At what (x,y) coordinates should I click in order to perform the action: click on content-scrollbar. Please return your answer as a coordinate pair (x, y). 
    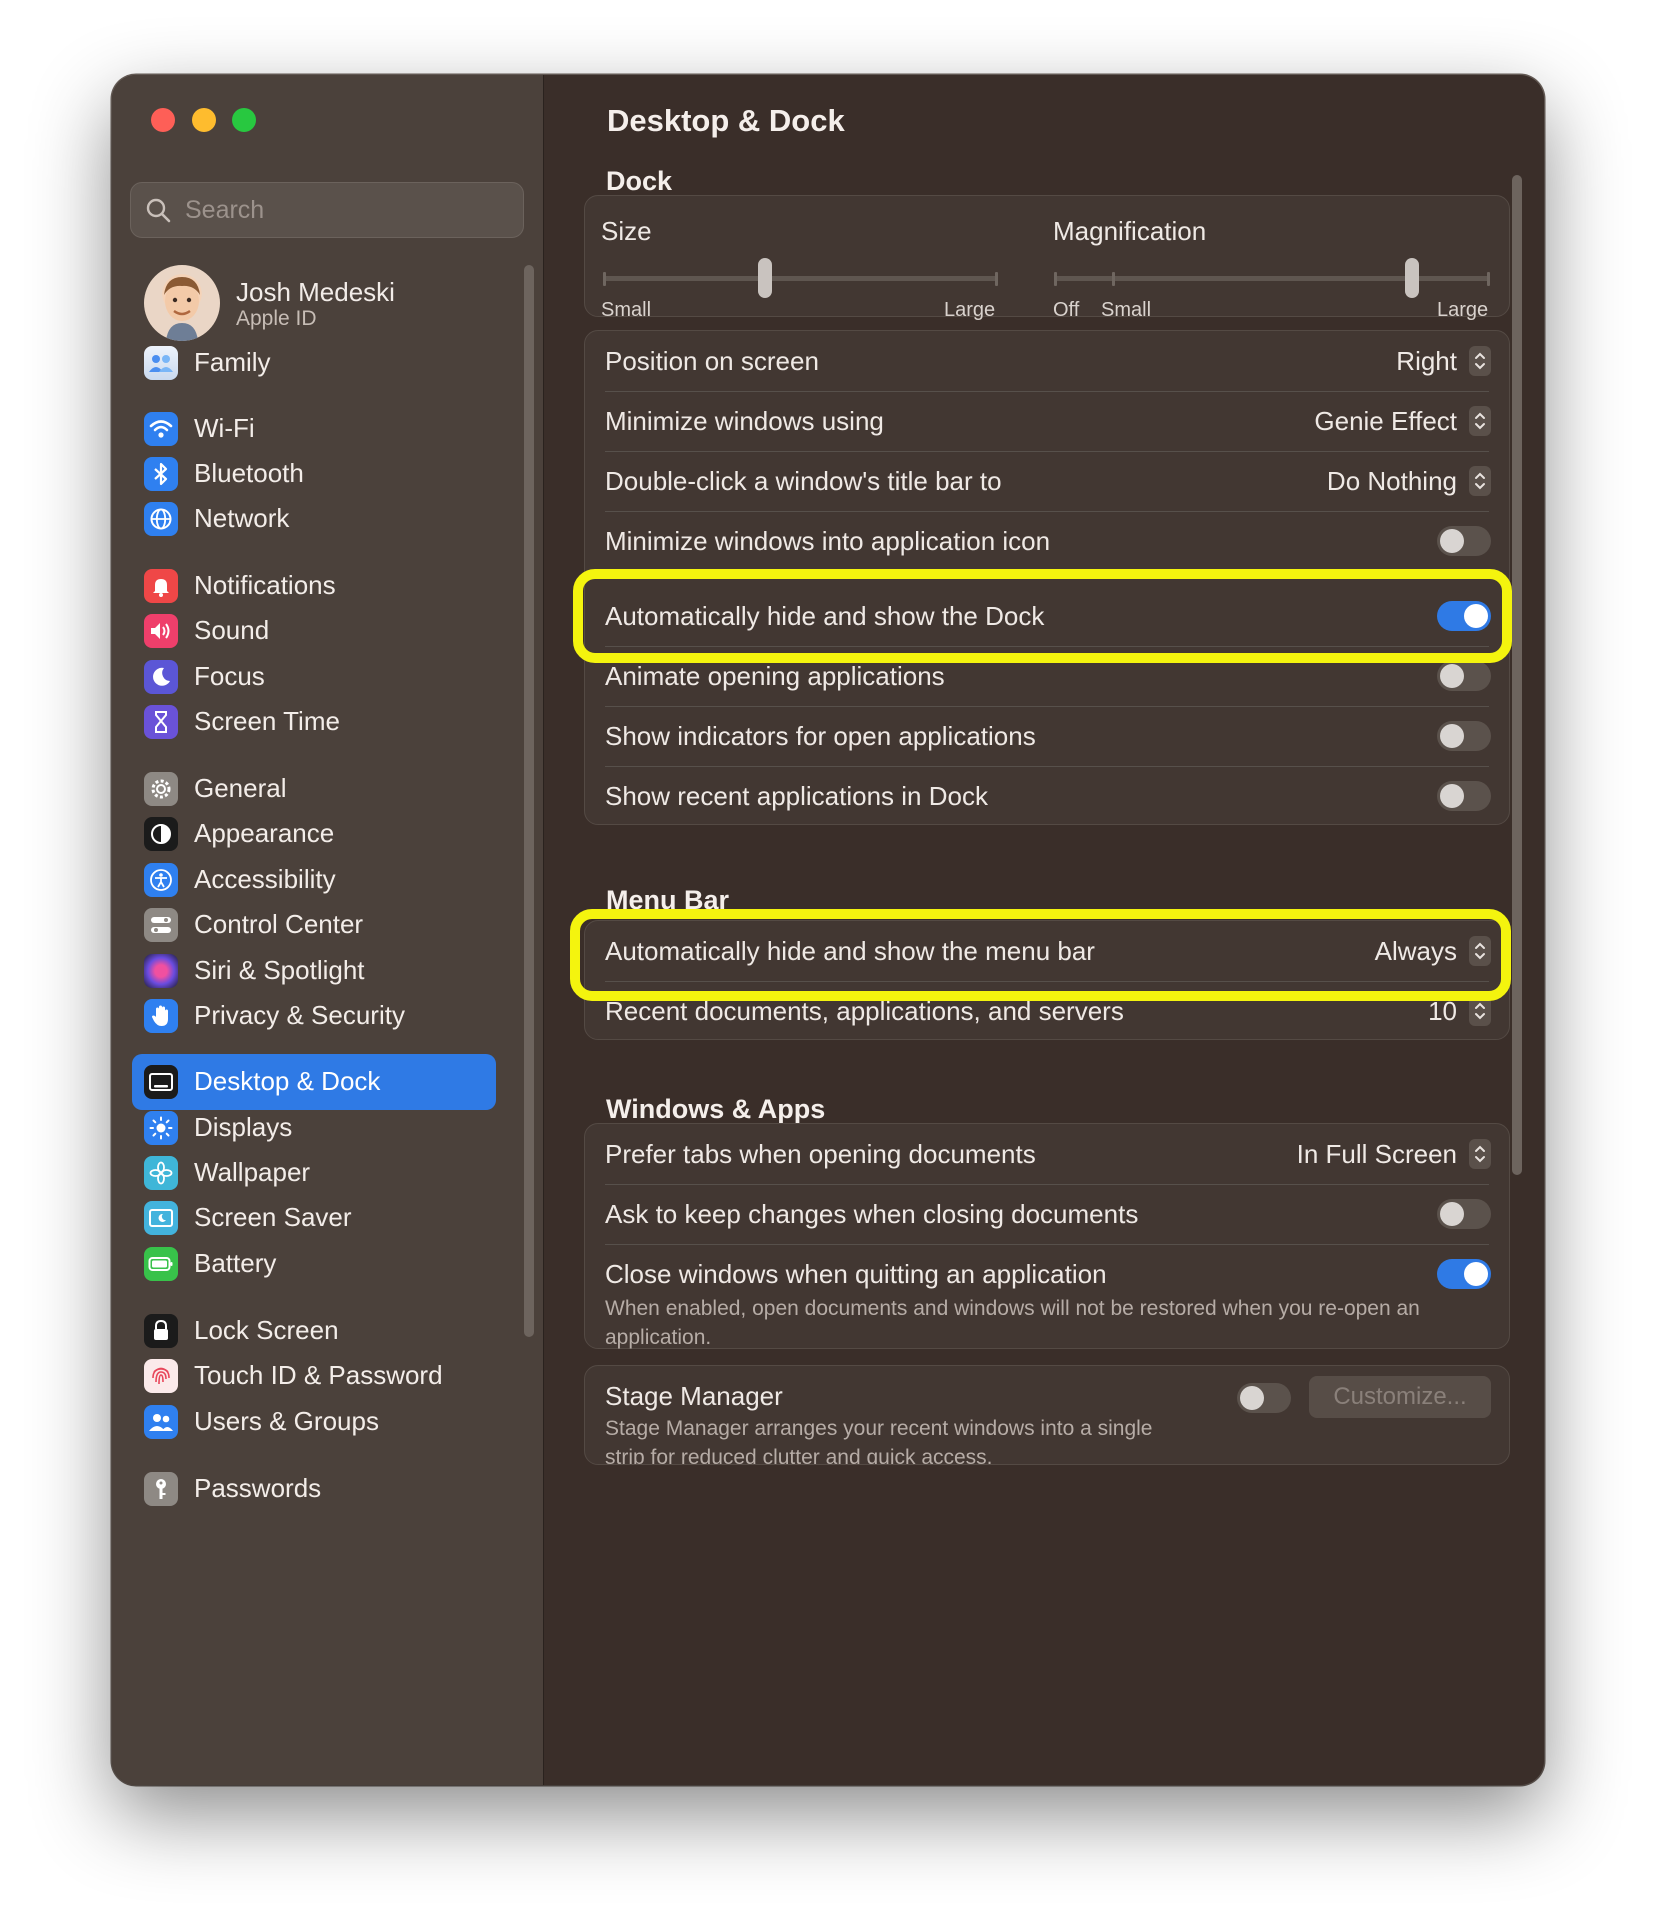
    Looking at the image, I should click on (1517, 675).